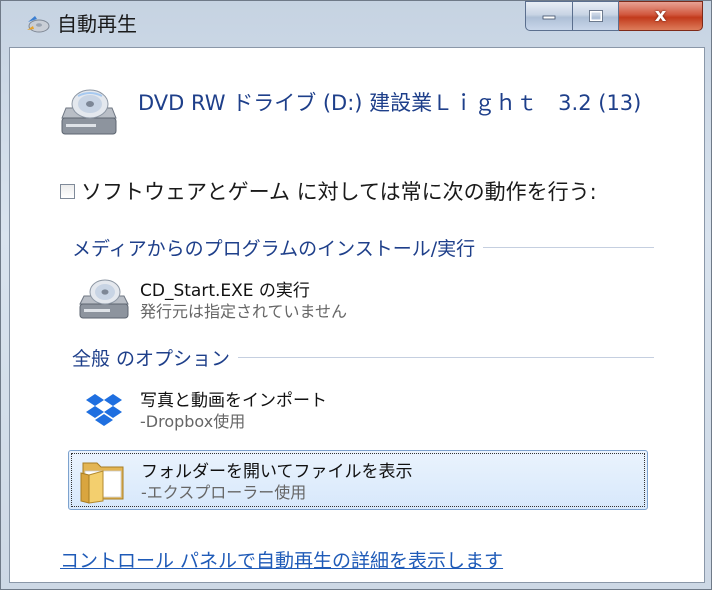 This screenshot has height=590, width=712. I want to click on option-subtitle: 発行元は指定されていません, so click(244, 311).